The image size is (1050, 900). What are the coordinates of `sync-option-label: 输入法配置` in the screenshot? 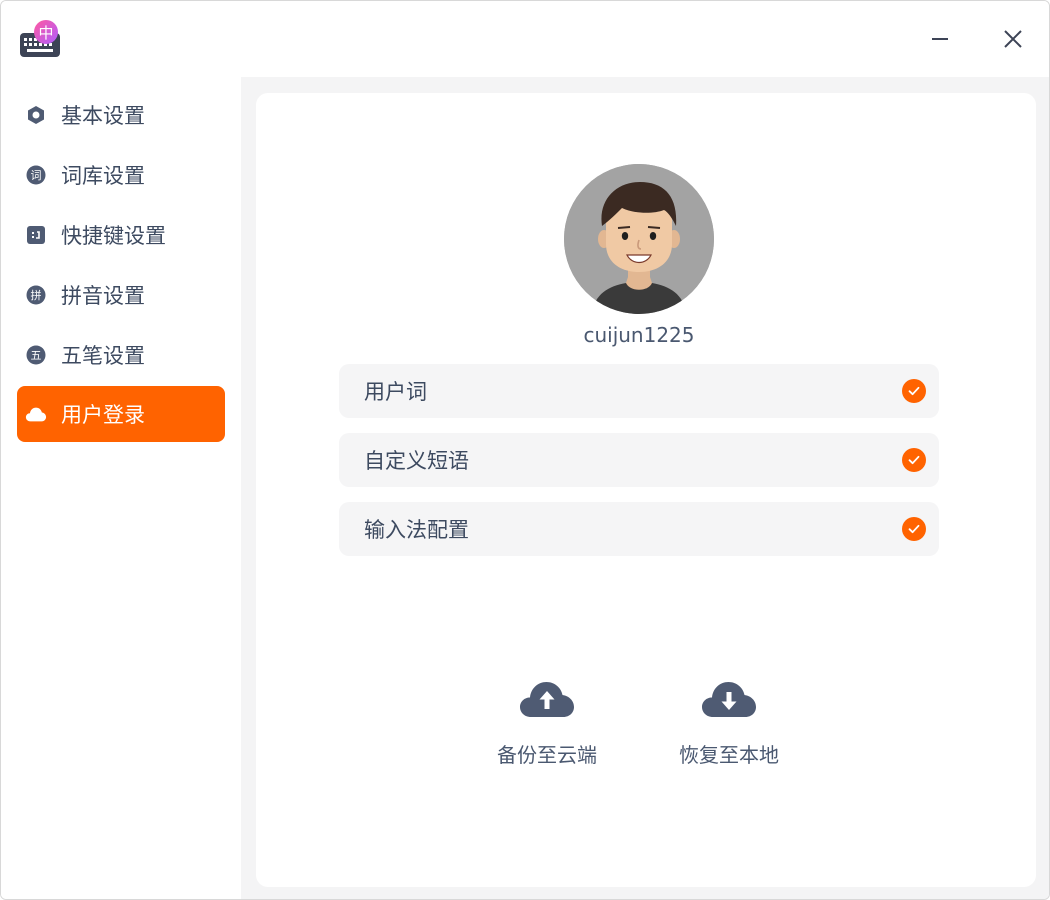 It's located at (416, 530).